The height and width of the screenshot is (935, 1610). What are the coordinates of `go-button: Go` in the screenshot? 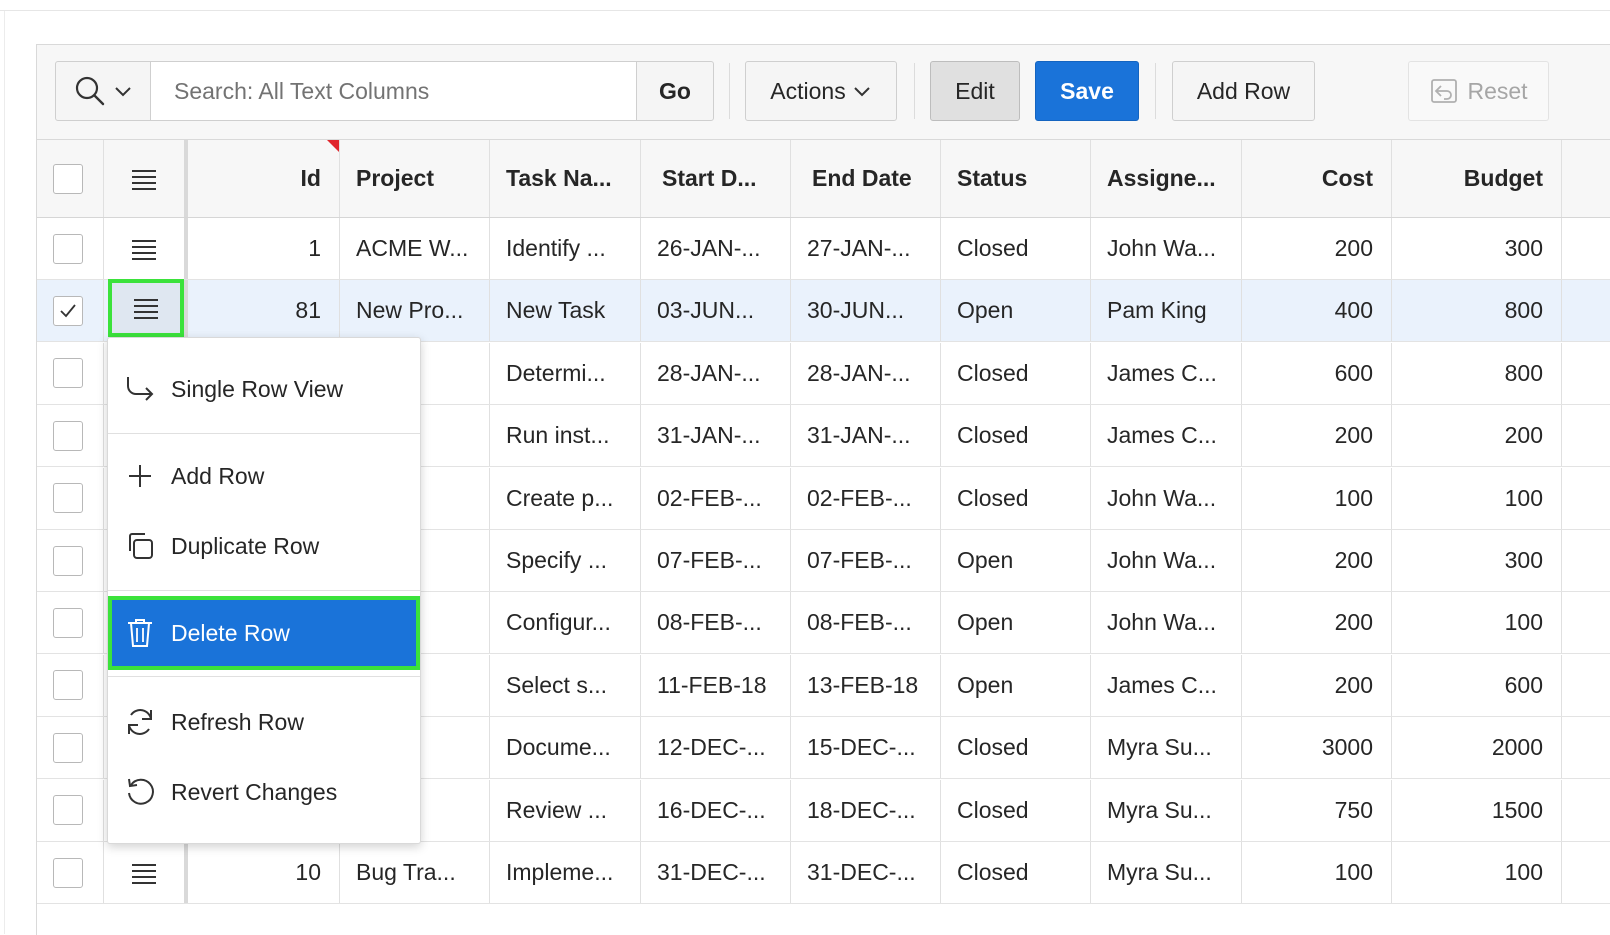 It's located at (675, 91).